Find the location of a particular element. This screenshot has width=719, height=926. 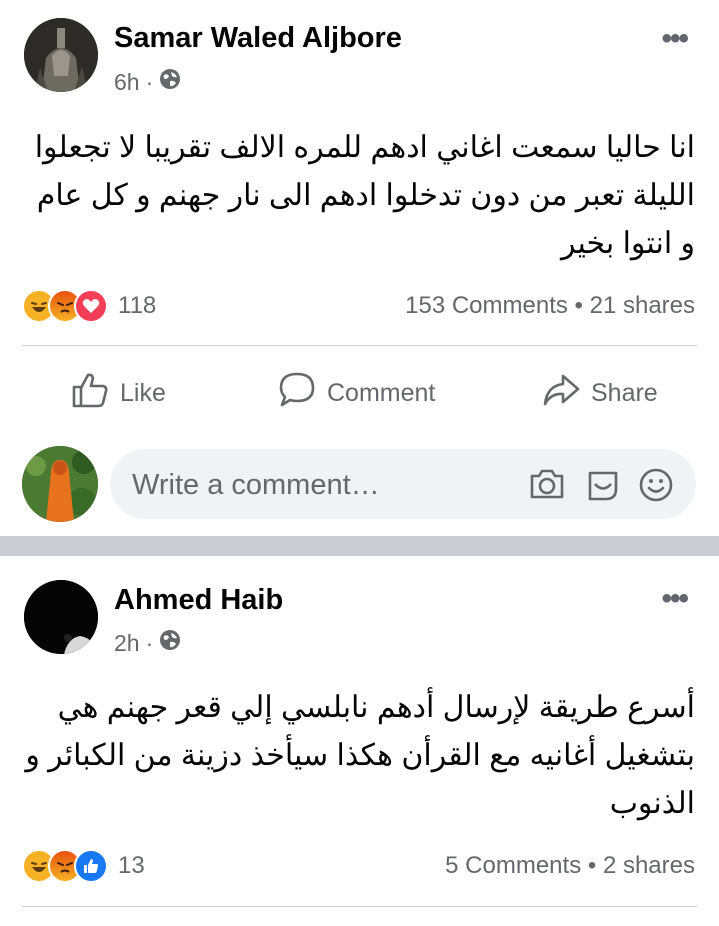

like-button: Like is located at coordinates (118, 393).